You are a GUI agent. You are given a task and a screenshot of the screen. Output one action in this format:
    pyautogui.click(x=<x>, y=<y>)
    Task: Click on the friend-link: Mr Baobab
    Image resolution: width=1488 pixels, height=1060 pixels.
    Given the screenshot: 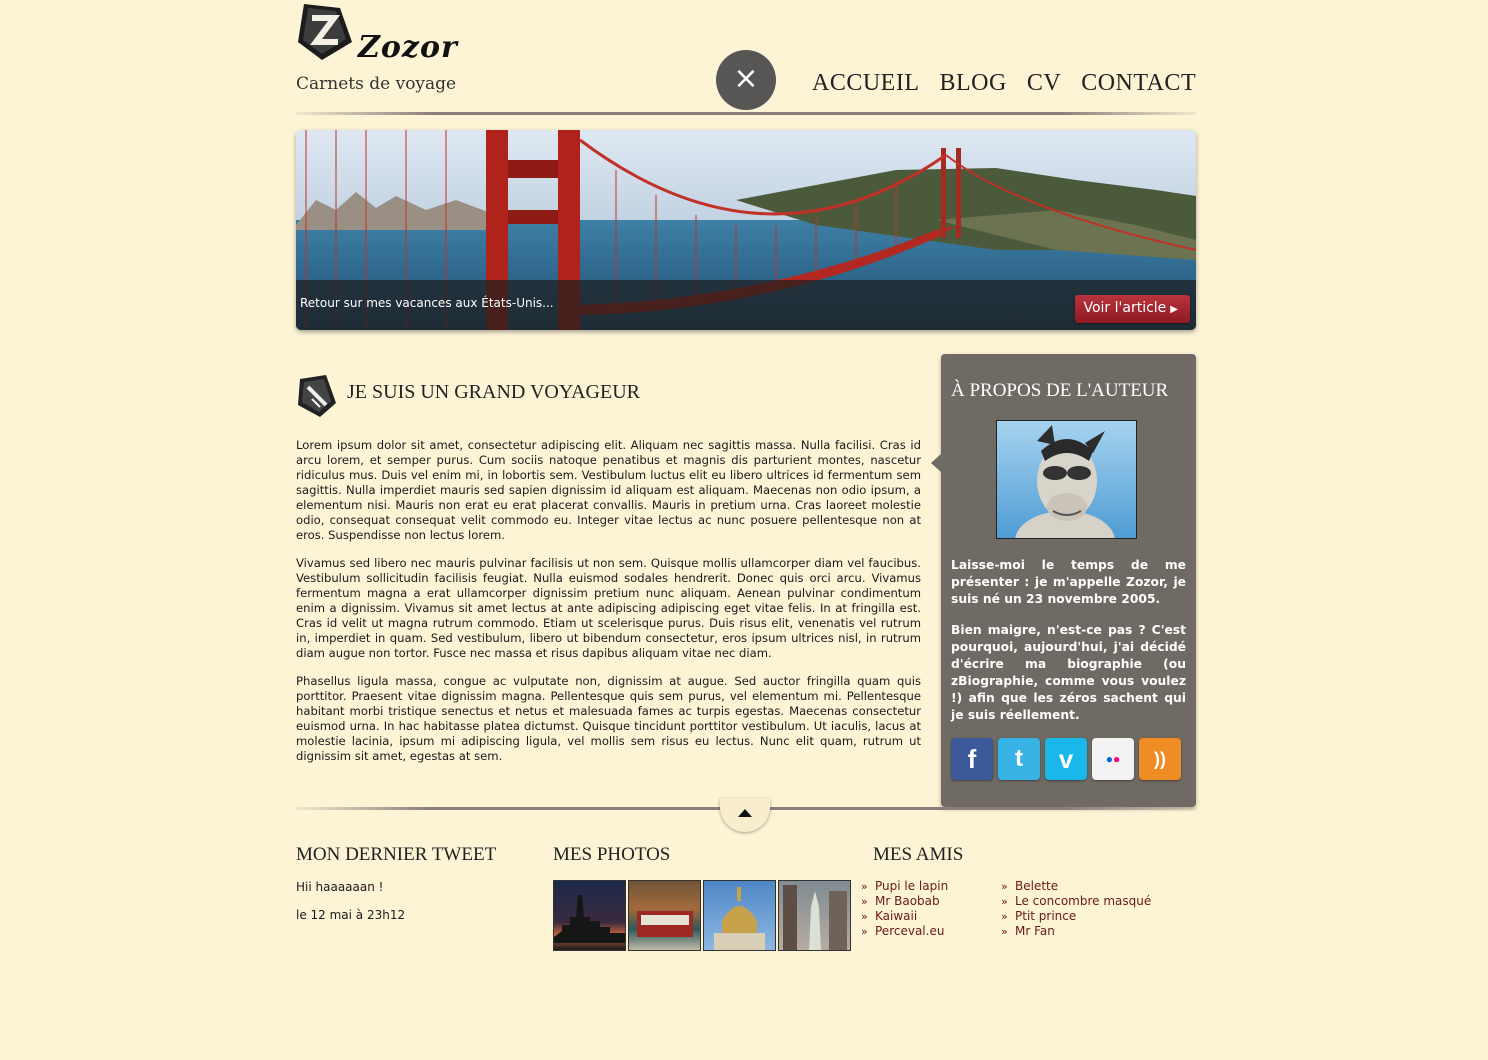 What is the action you would take?
    pyautogui.click(x=904, y=901)
    